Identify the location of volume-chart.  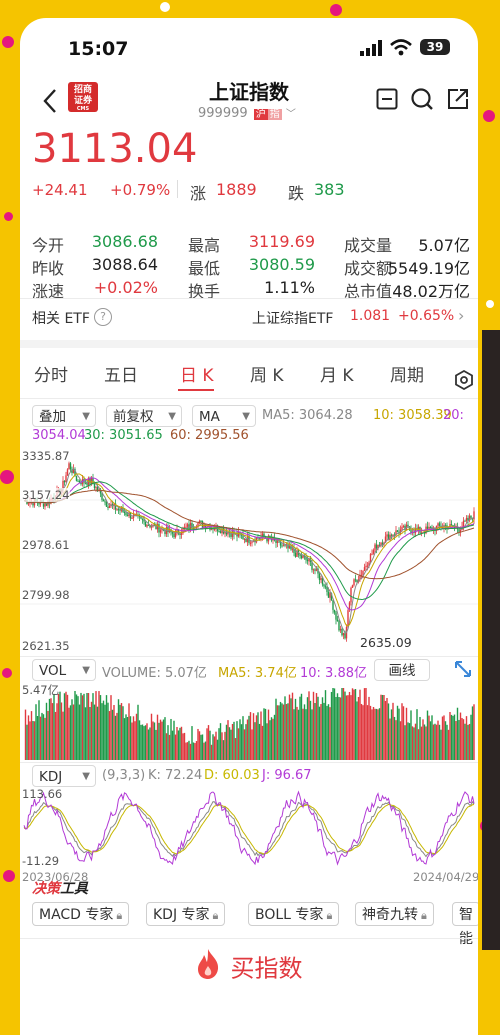
(249, 721).